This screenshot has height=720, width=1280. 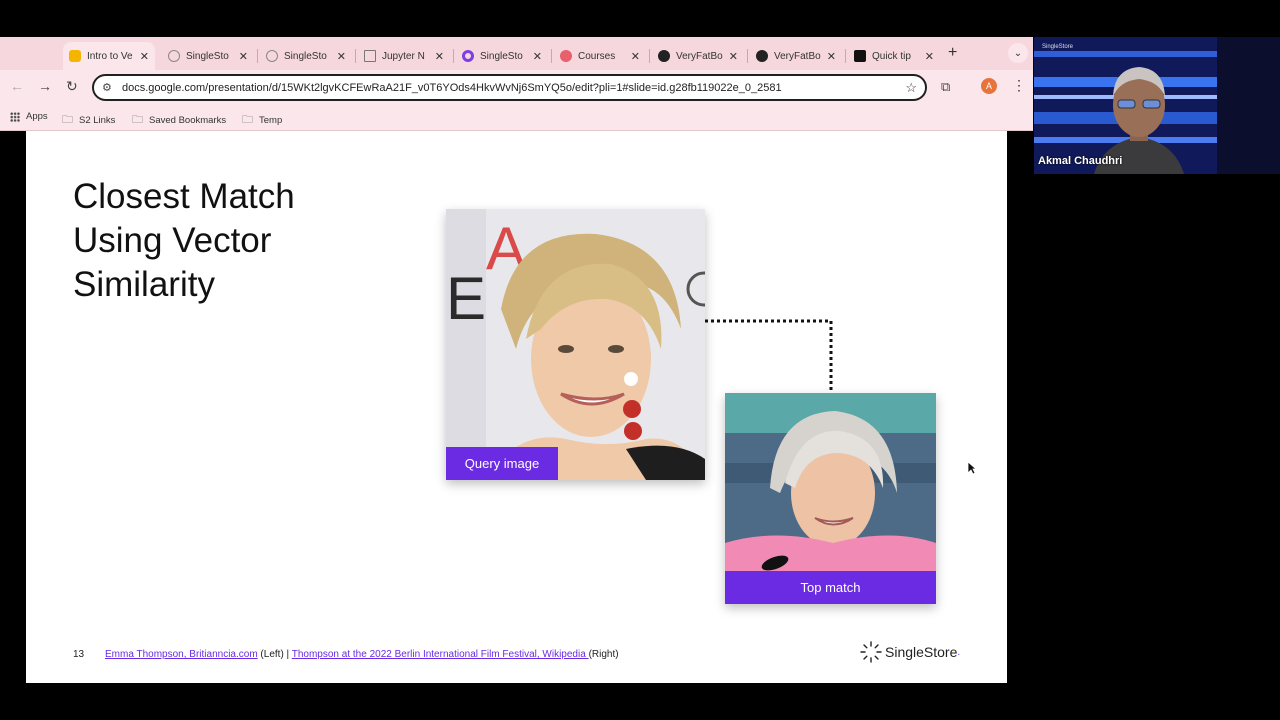 I want to click on tab-quick-tip: Quick tip ✕, so click(x=894, y=56).